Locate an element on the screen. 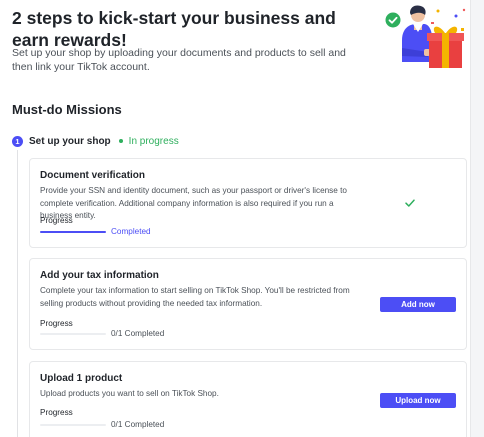 The image size is (484, 437). step-header: 1 Set up your shop In progress is located at coordinates (95, 141).